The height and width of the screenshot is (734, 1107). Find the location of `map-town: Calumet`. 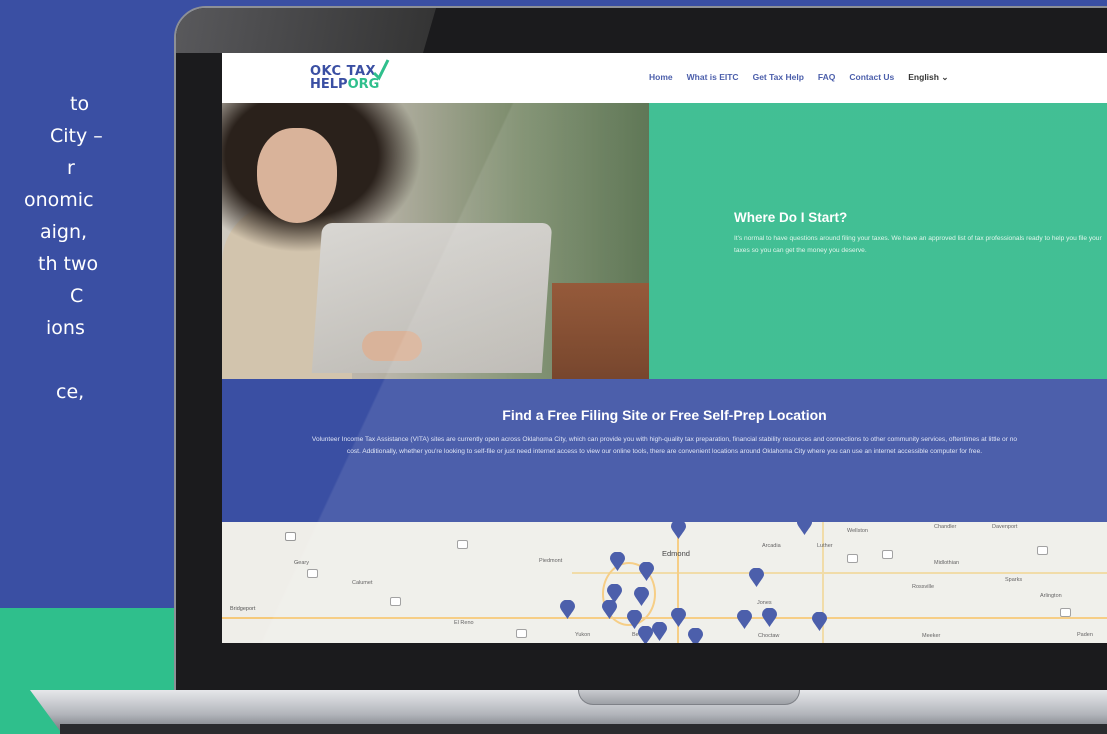

map-town: Calumet is located at coordinates (362, 583).